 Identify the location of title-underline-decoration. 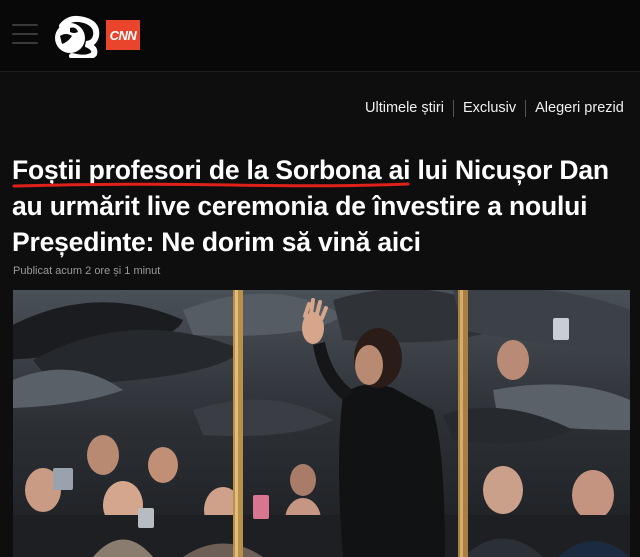
(211, 185).